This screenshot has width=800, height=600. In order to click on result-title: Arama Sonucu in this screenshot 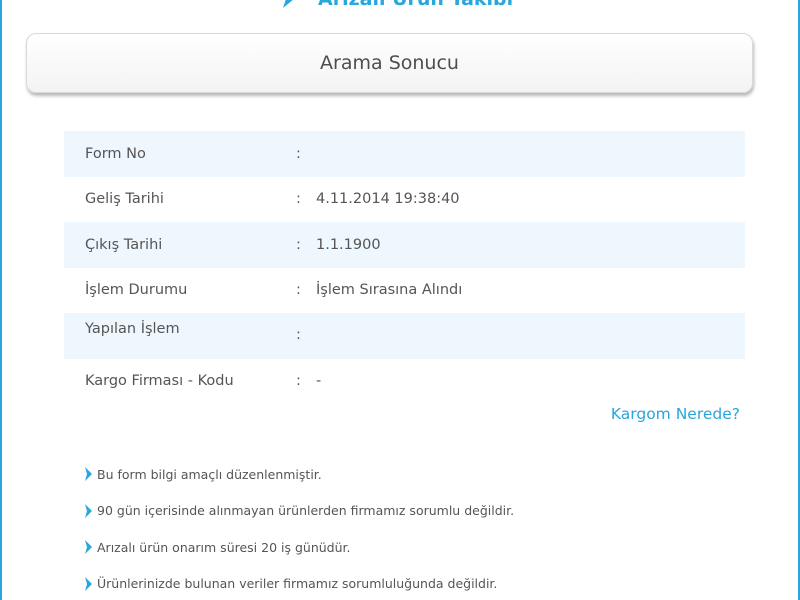, I will do `click(389, 63)`.